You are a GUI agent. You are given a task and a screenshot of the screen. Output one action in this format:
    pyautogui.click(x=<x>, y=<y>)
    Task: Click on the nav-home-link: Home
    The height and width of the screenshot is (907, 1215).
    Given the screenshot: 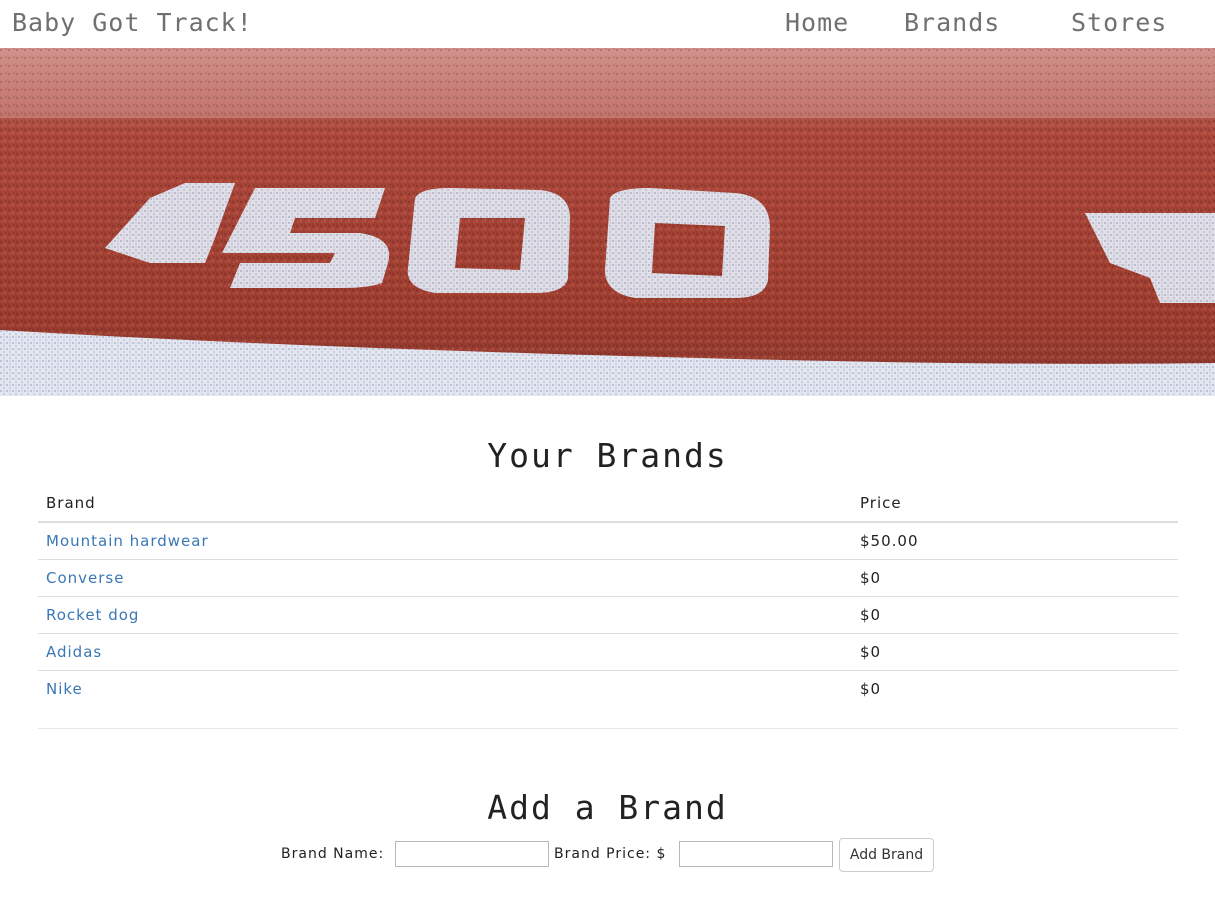 What is the action you would take?
    pyautogui.click(x=817, y=22)
    